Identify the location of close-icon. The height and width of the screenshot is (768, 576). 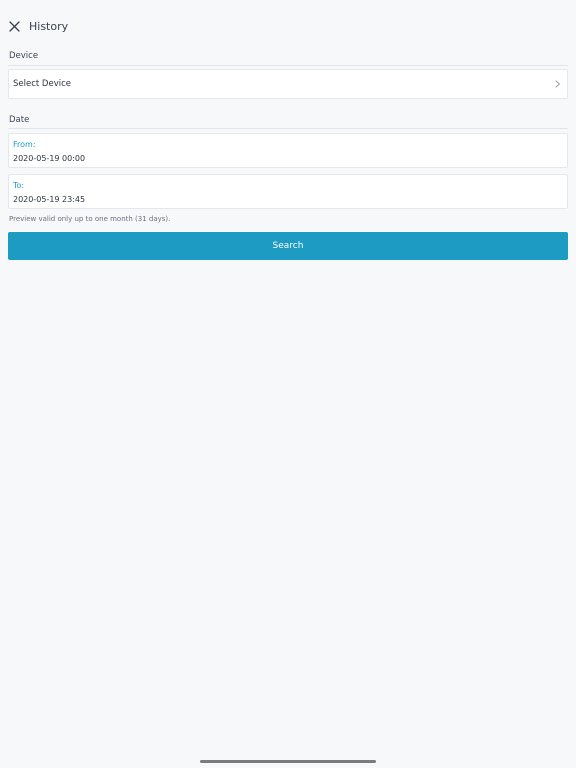
(14, 26).